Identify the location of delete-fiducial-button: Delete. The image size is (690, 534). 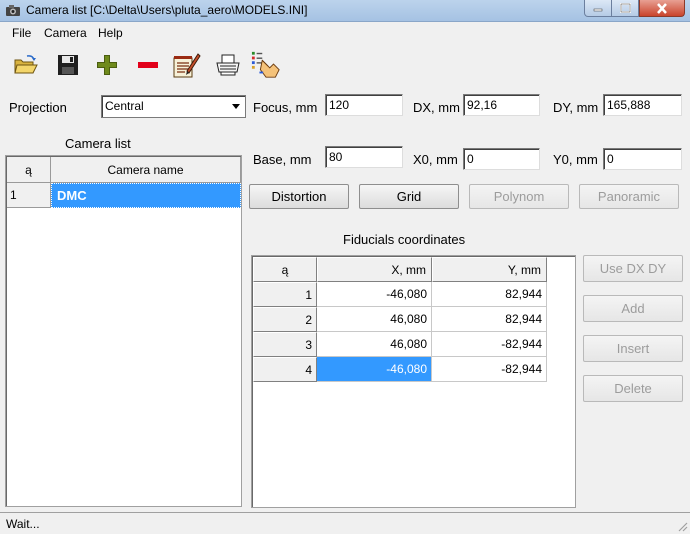
(633, 388).